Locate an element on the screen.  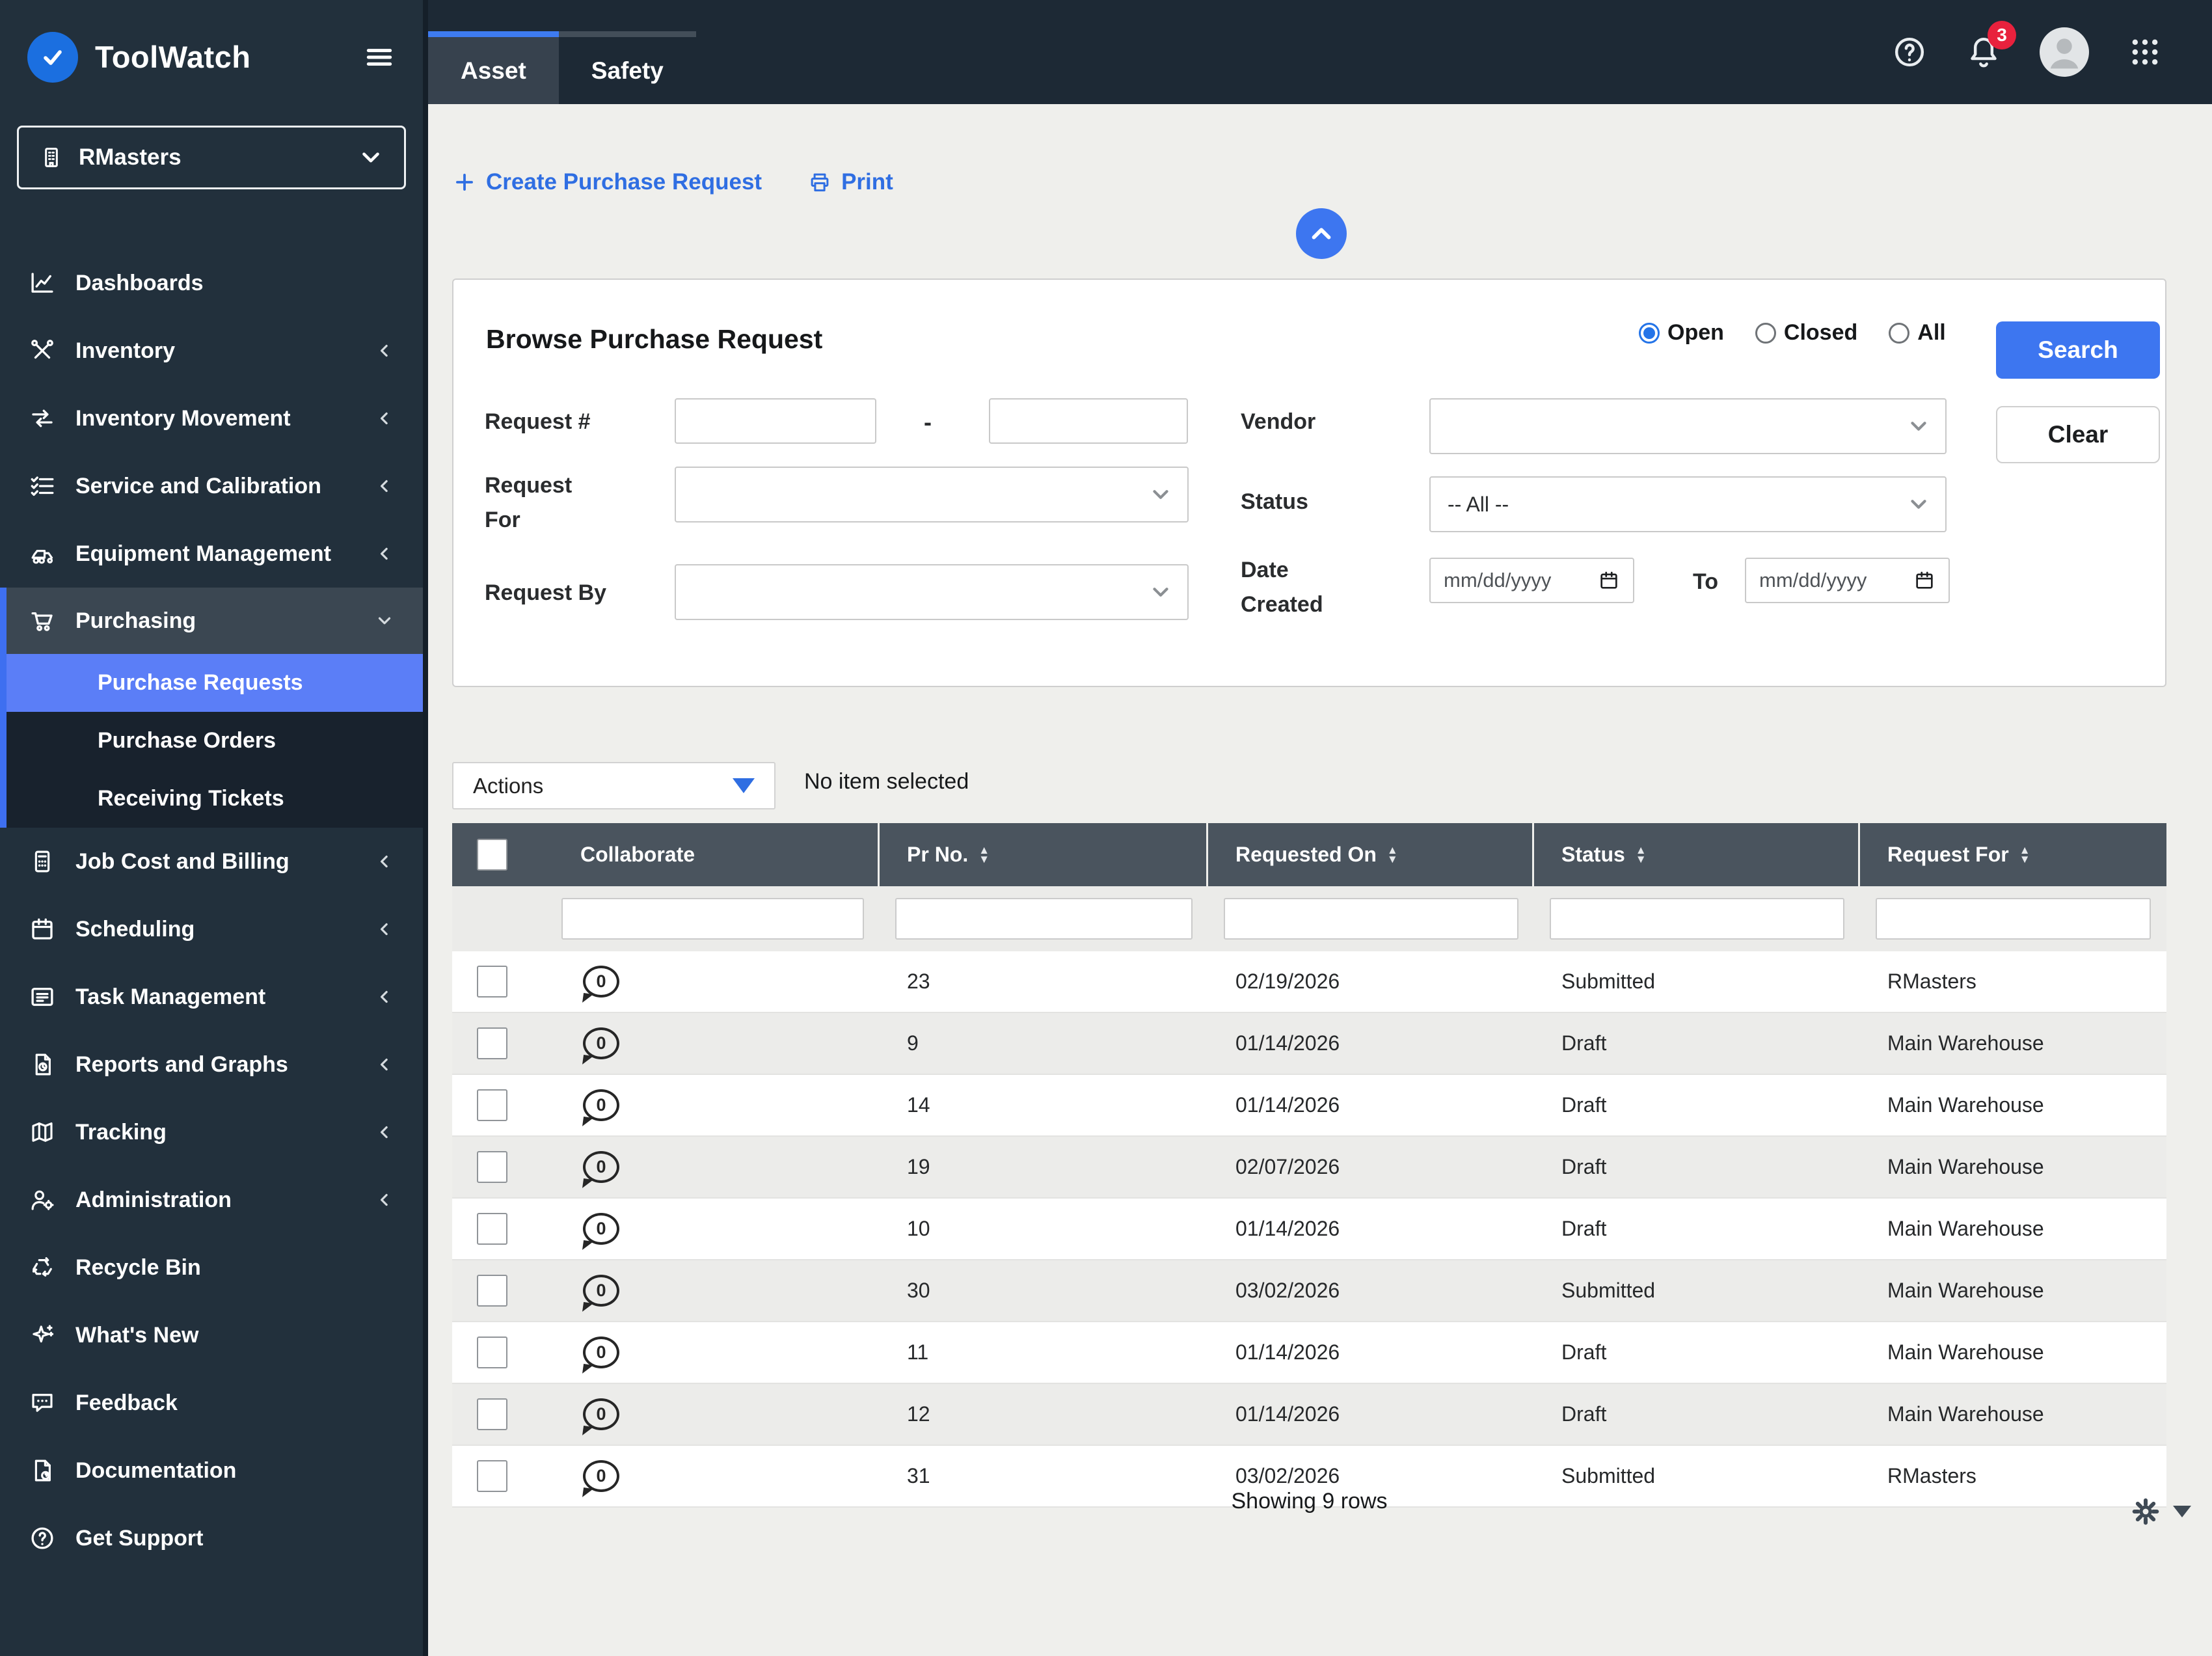
table-row: 0 23 02/19/2026 Submitted RMasters is located at coordinates (1309, 982).